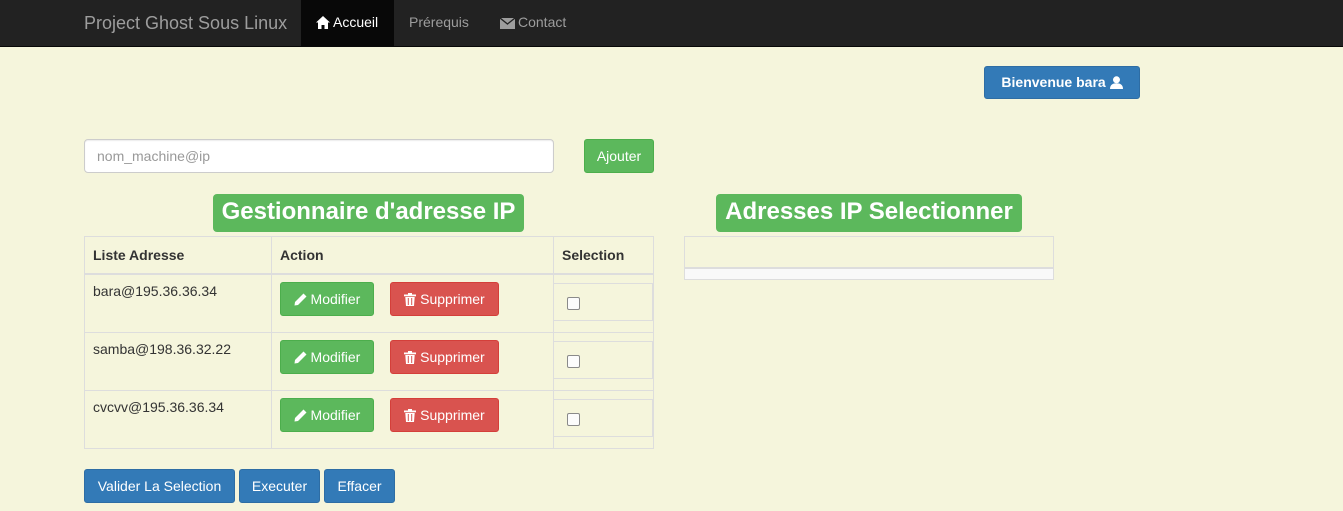 This screenshot has width=1343, height=511. I want to click on selected-ip-table, so click(869, 258).